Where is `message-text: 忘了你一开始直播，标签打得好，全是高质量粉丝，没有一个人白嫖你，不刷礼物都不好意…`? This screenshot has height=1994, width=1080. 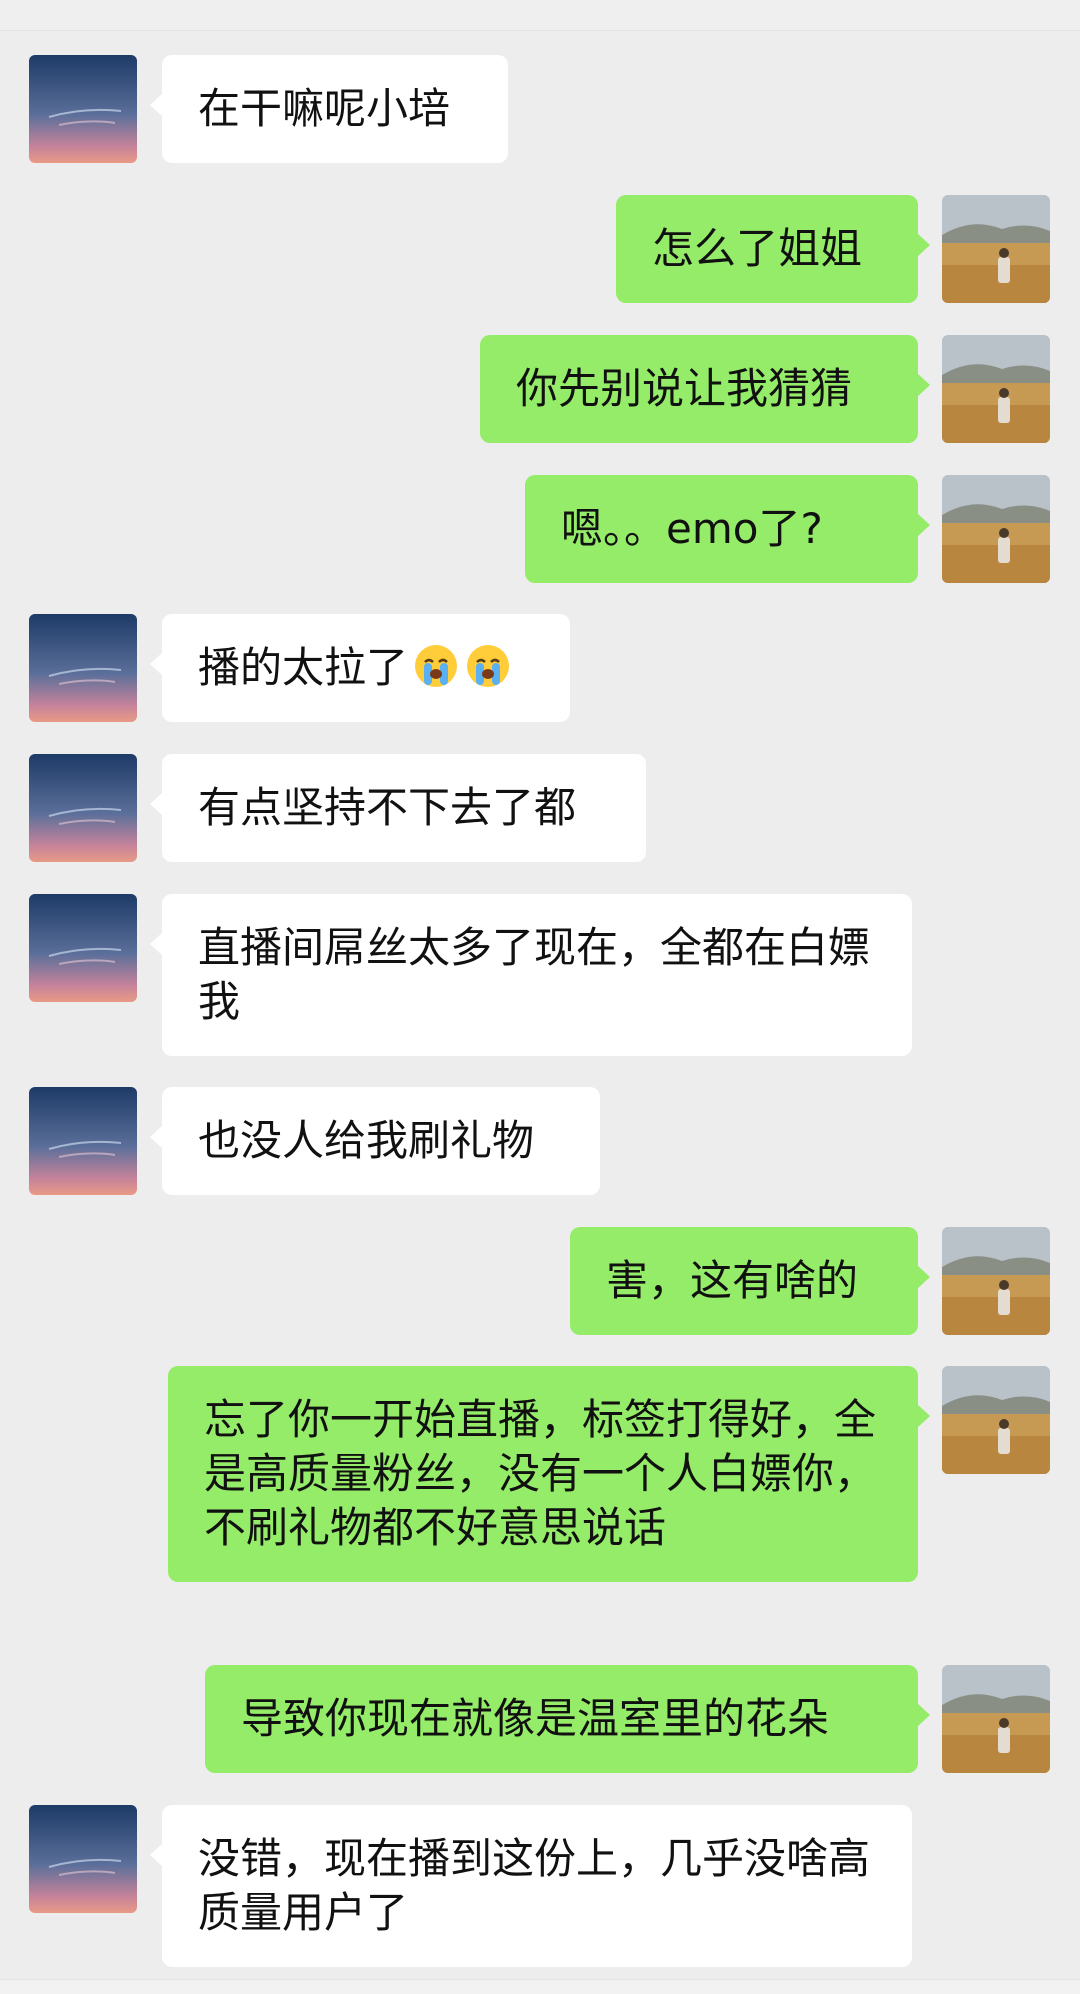
message-text: 忘了你一开始直播，标签打得好，全是高质量粉丝，没有一个人白嫖你，不刷礼物都不好意… is located at coordinates (540, 1473).